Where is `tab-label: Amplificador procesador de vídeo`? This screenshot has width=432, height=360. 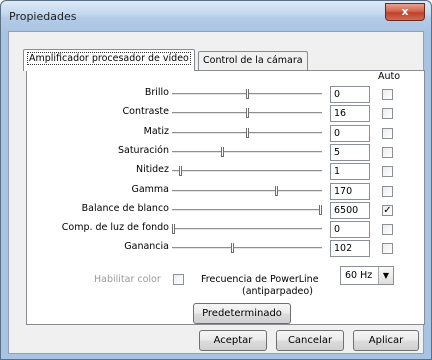
tab-label: Amplificador procesador de vídeo is located at coordinates (109, 58).